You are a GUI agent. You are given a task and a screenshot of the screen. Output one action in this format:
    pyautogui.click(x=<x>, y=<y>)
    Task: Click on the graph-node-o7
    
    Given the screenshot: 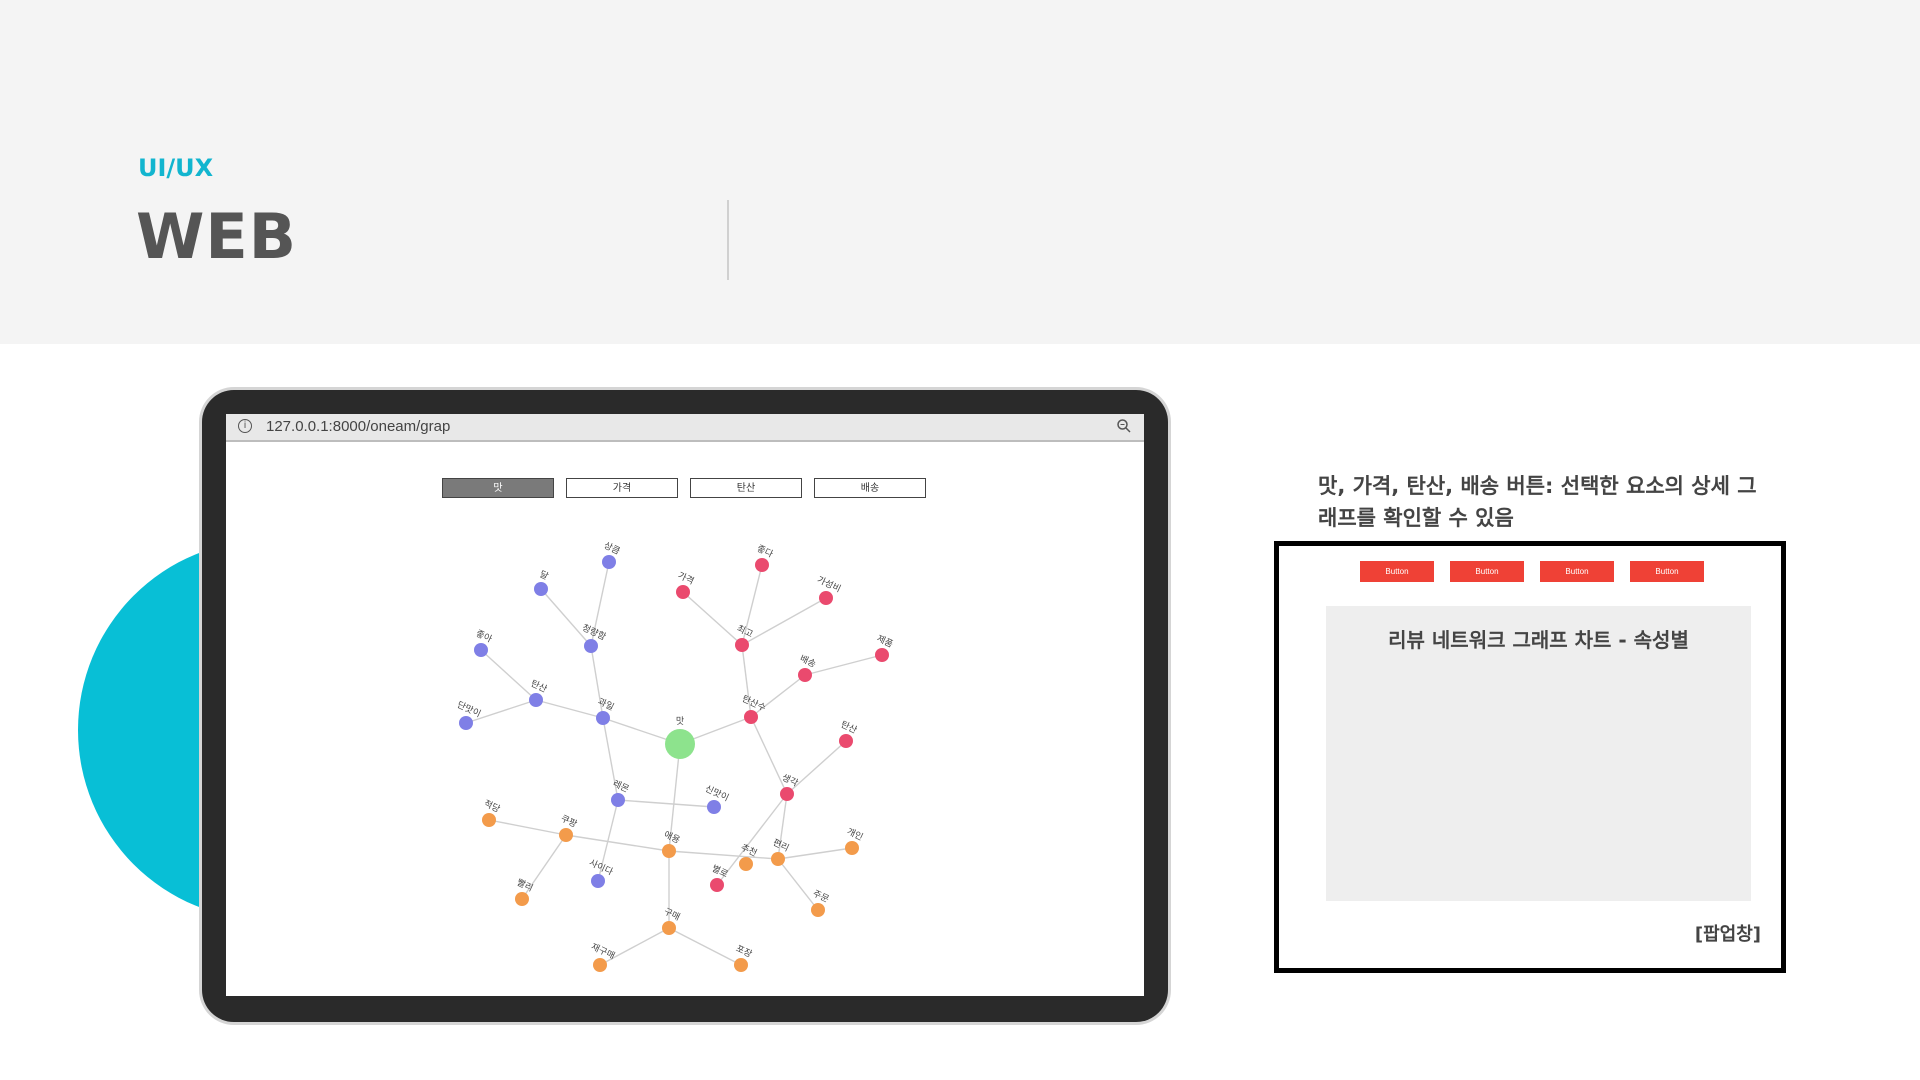 What is the action you would take?
    pyautogui.click(x=778, y=859)
    